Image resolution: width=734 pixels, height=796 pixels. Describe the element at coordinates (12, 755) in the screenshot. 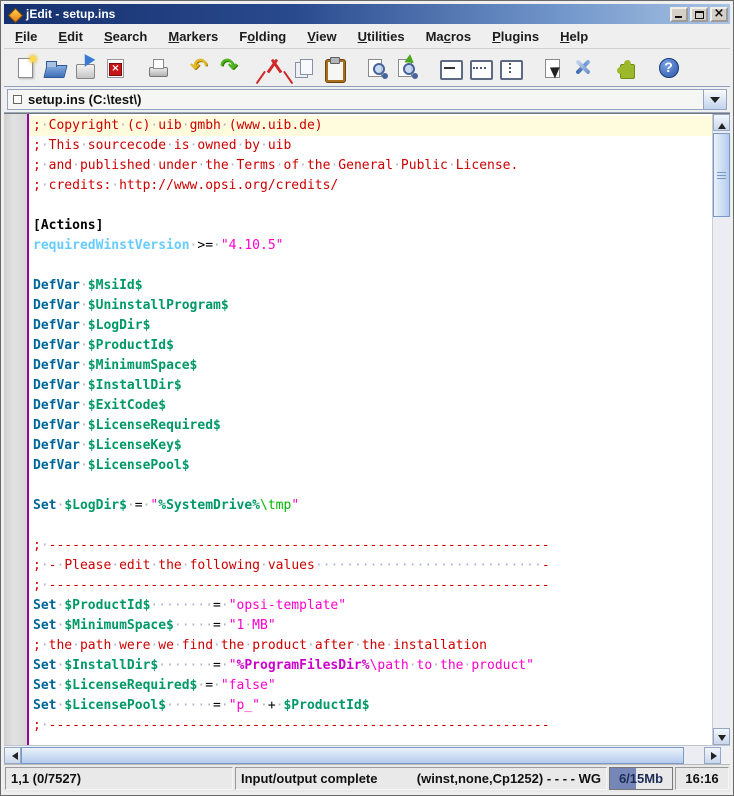

I see `scroll-left-button` at that location.